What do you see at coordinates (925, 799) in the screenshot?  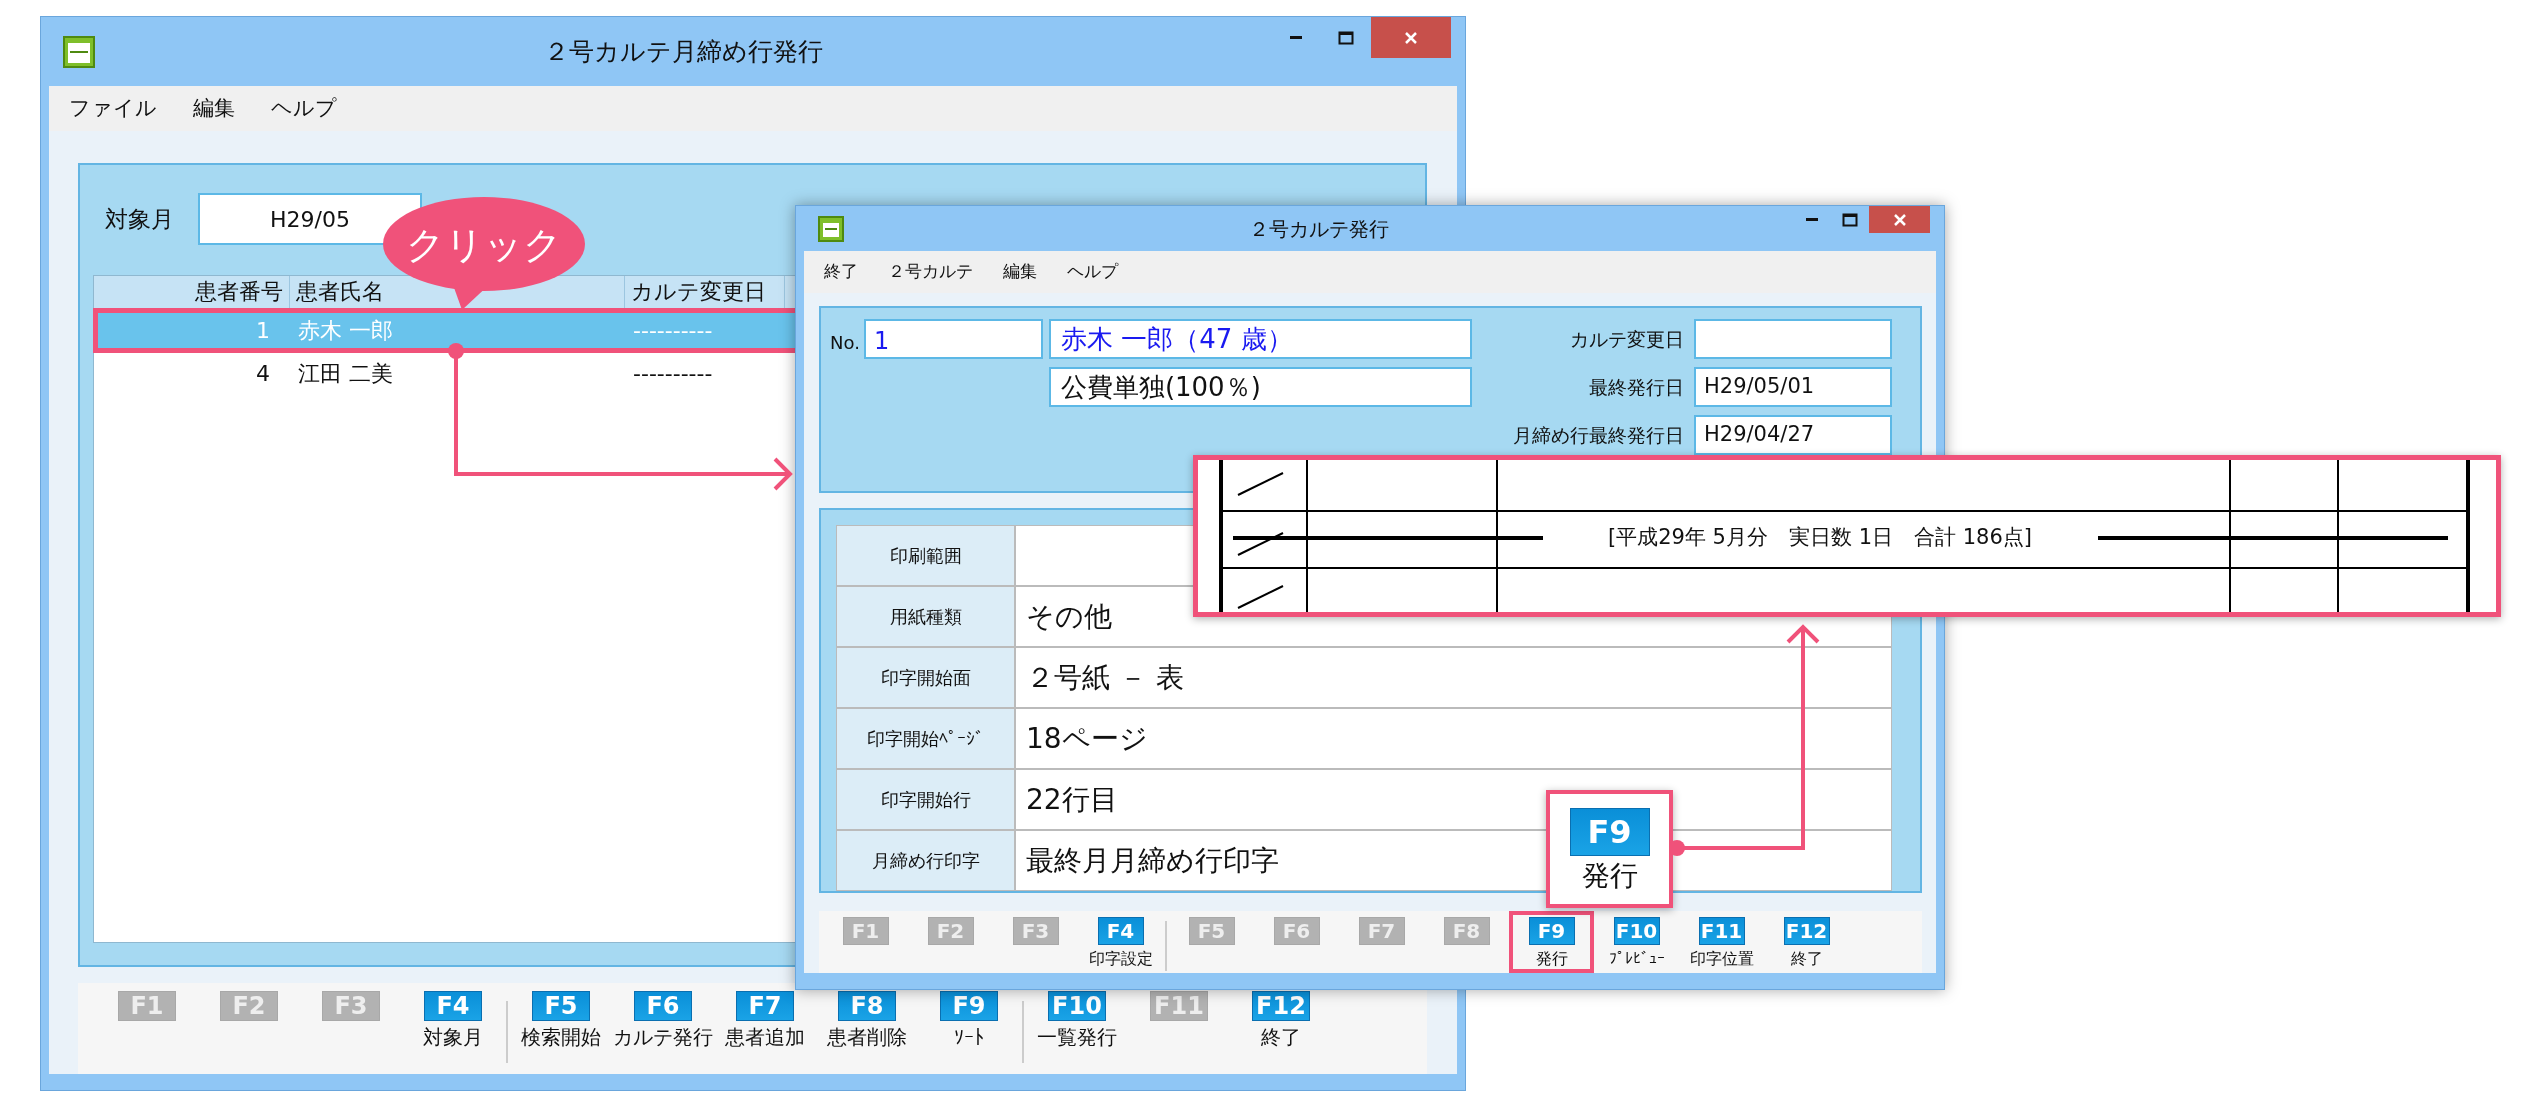 I see `setting-label: 印字開始行` at bounding box center [925, 799].